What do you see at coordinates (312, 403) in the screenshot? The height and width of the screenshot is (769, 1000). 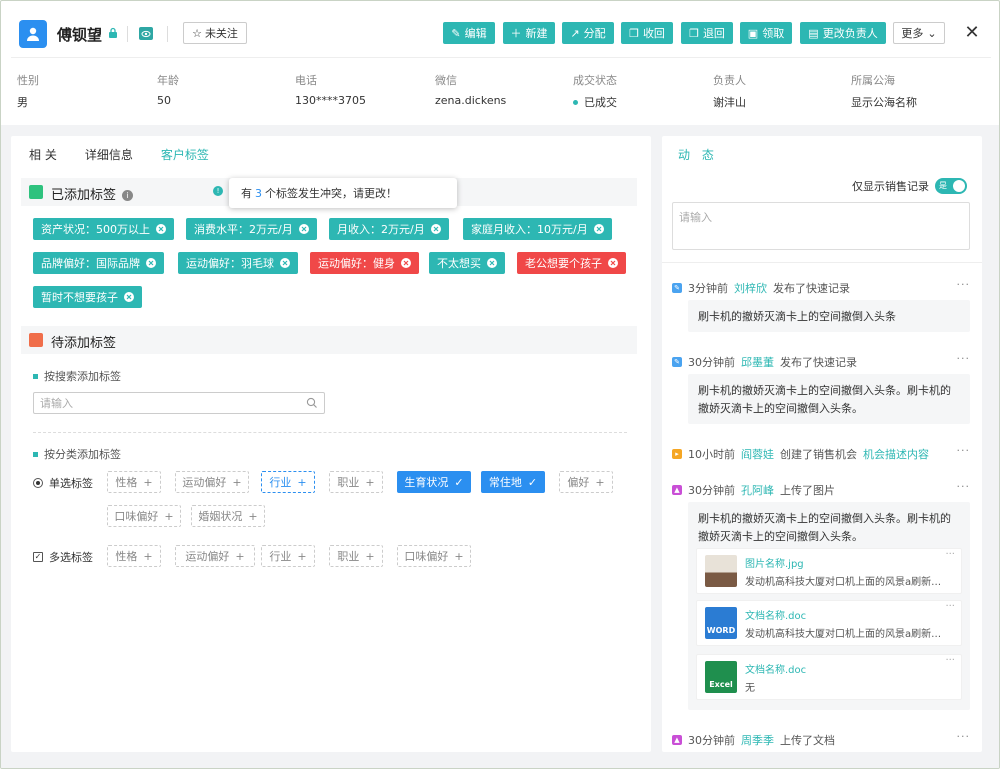 I see `search-icon` at bounding box center [312, 403].